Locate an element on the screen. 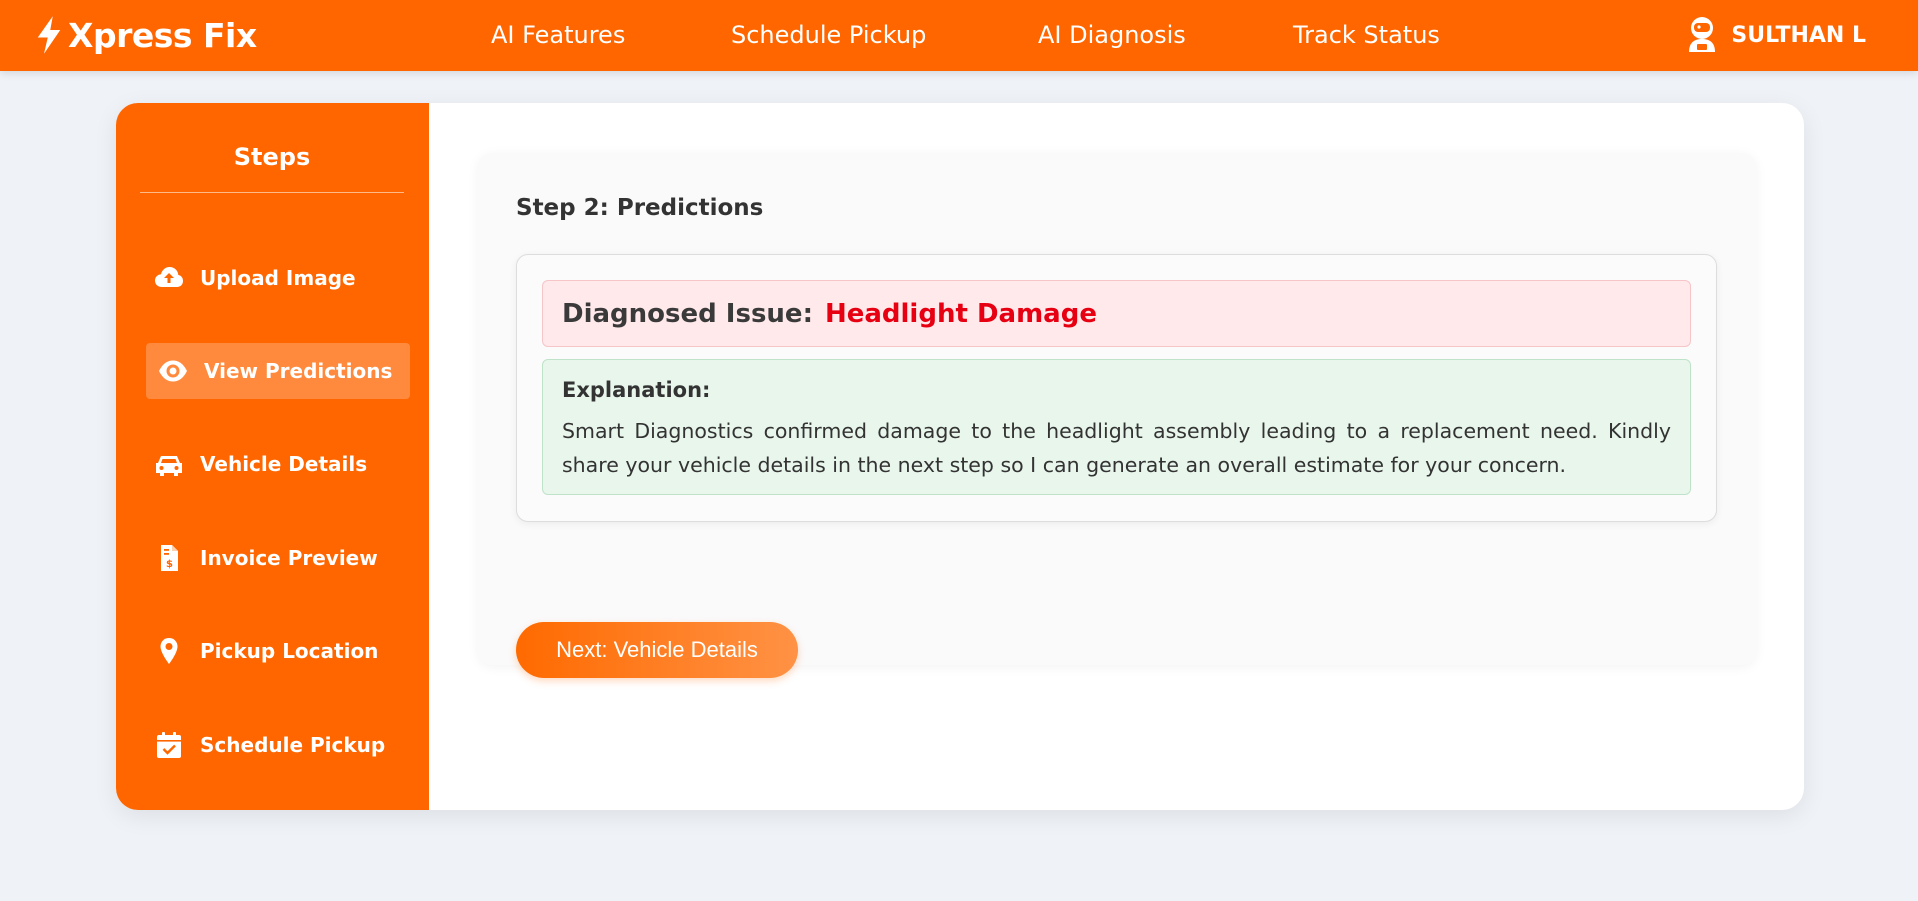 The height and width of the screenshot is (901, 1918). user-astronaut-icon is located at coordinates (1702, 34).